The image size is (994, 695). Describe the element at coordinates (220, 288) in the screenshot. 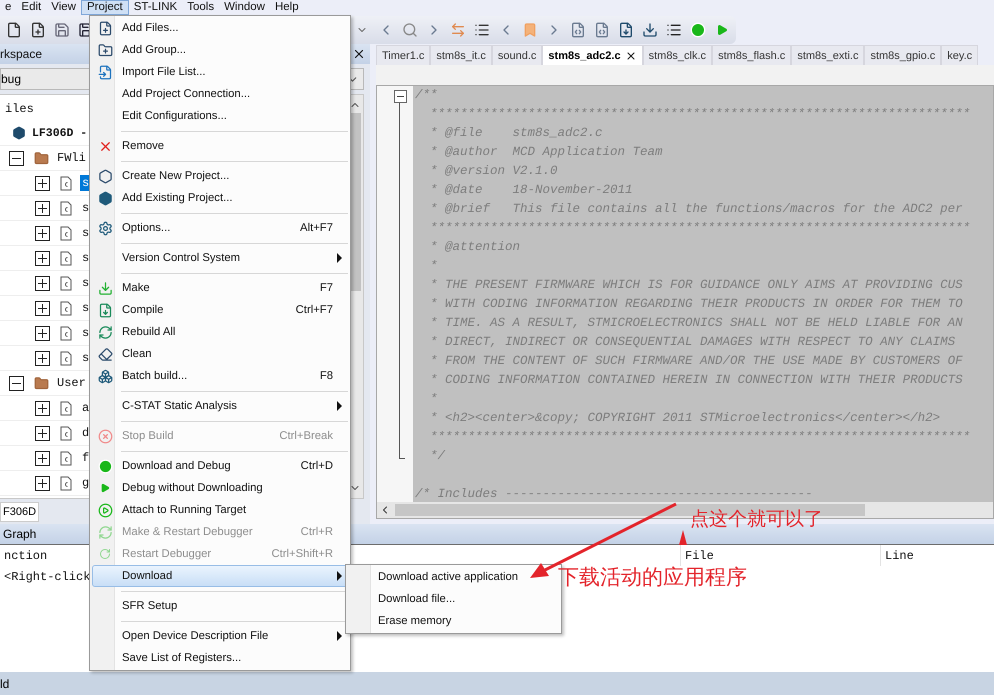

I see `menu-item: Make F7` at that location.